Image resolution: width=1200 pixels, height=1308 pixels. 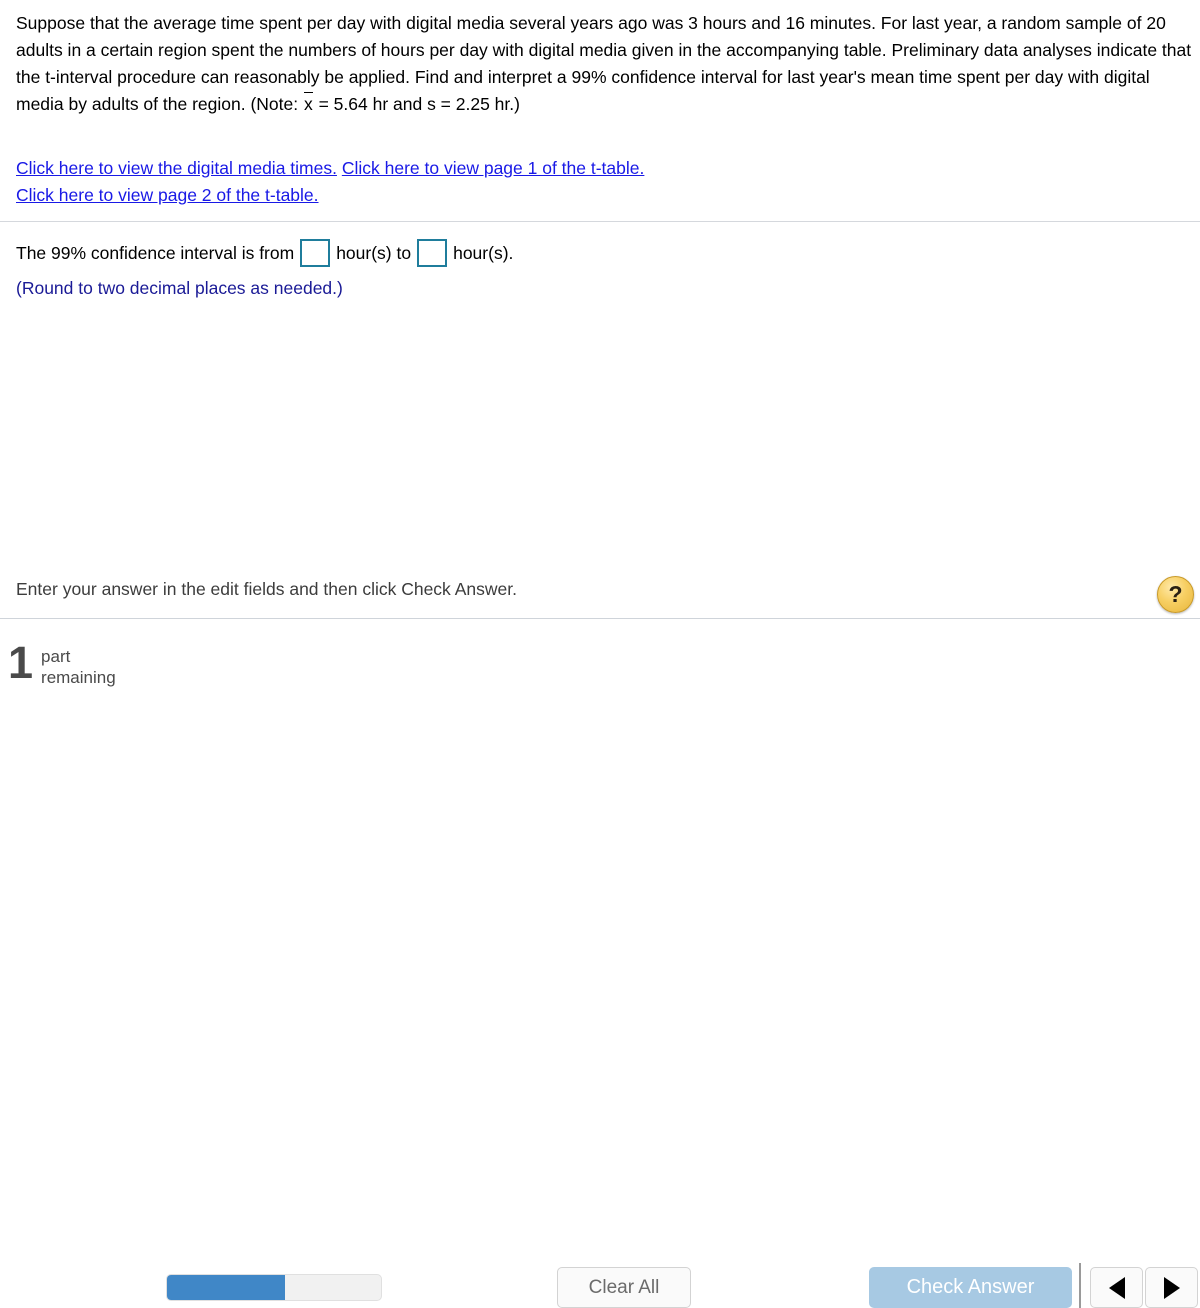 I want to click on right-arrow-icon, so click(x=1171, y=1287).